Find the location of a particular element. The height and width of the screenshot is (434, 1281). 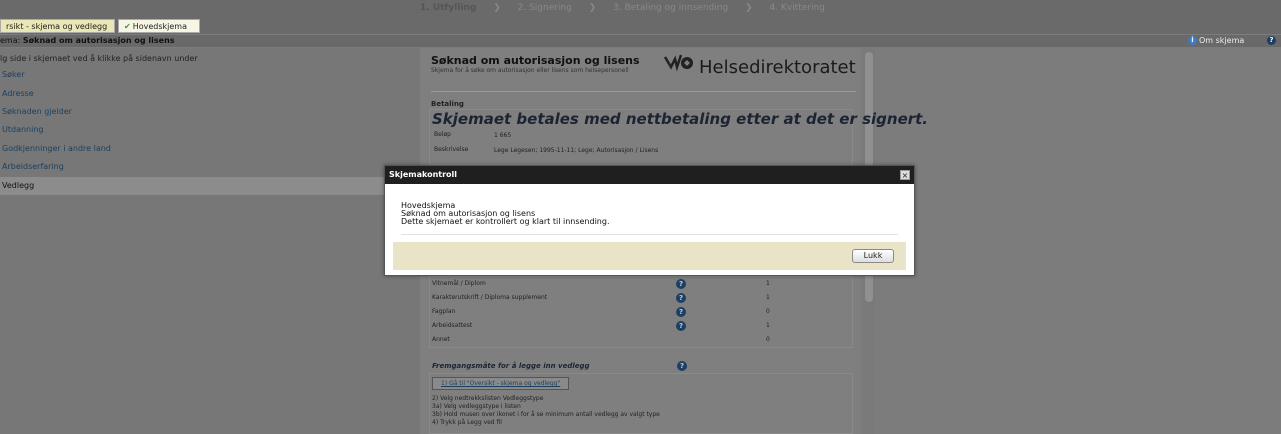

vedlegg-type: Vitnemål / Diplom is located at coordinates (459, 283).